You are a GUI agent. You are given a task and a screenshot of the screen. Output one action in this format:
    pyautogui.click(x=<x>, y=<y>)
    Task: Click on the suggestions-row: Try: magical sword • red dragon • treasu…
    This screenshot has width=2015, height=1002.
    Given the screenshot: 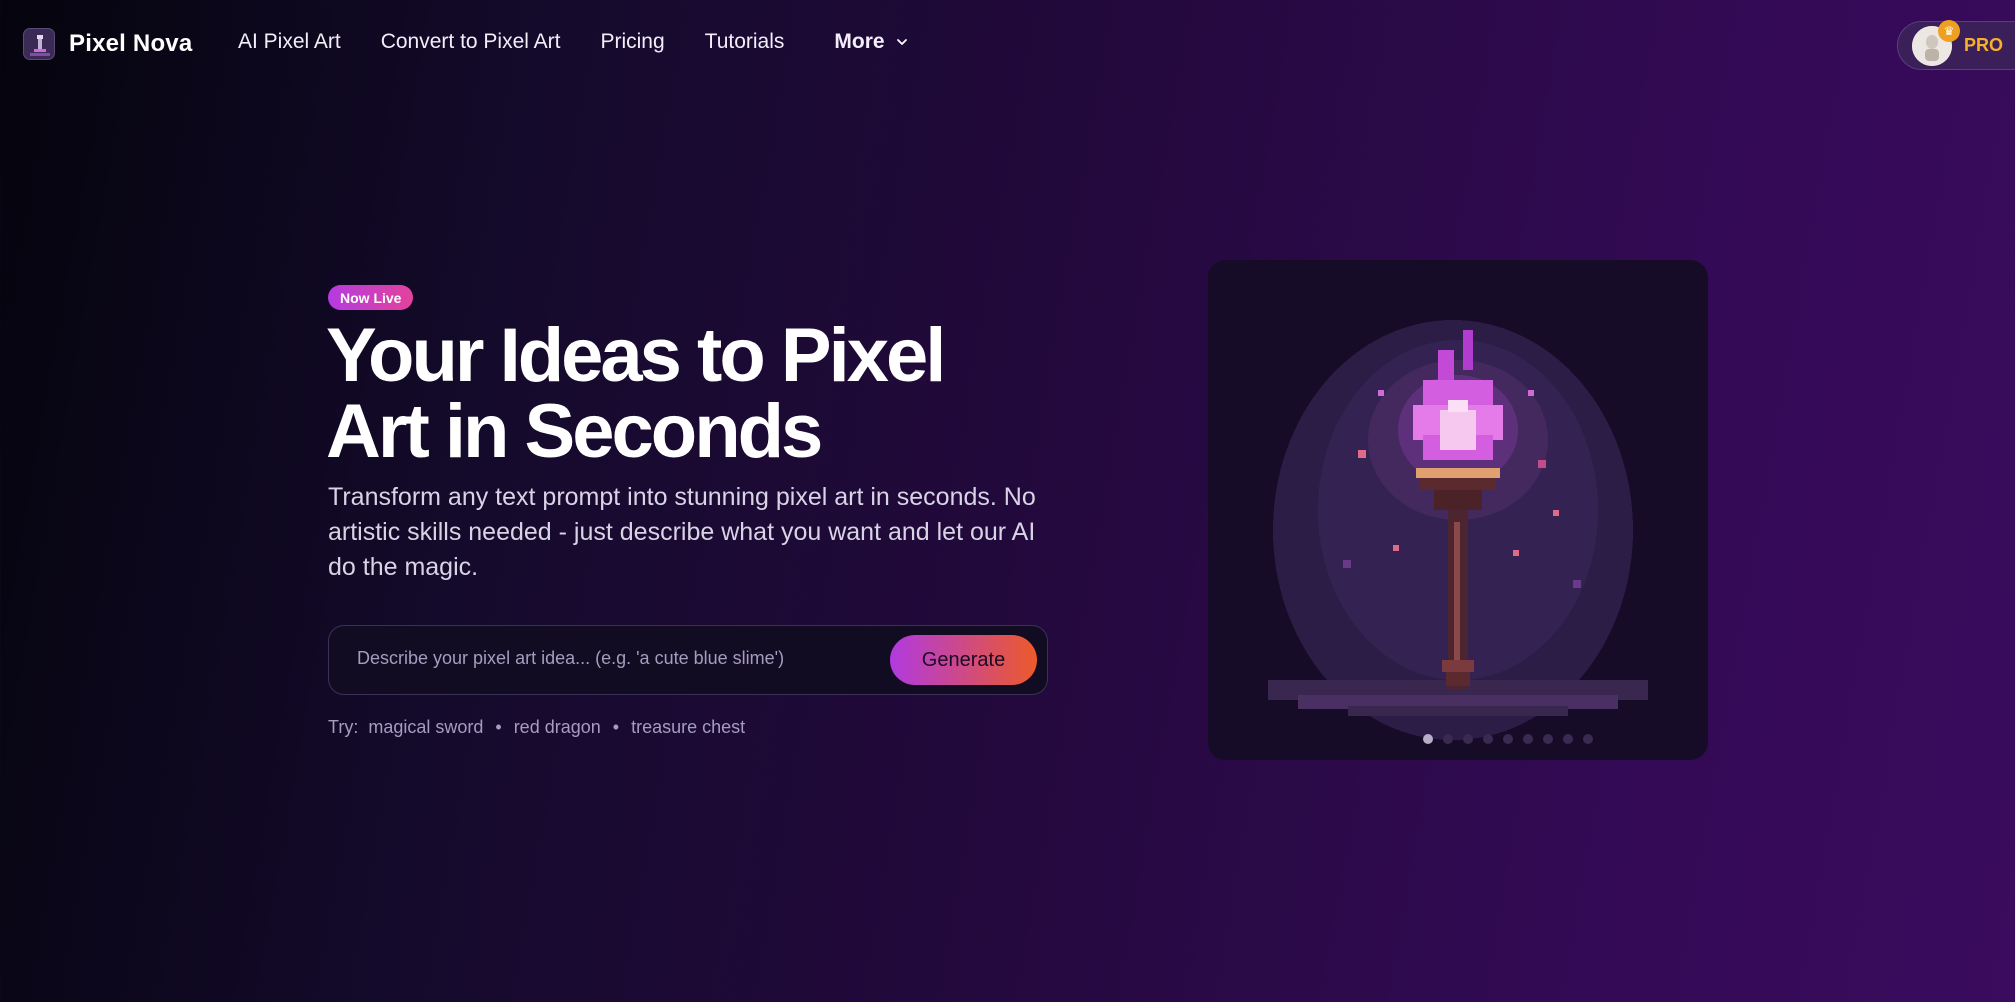 What is the action you would take?
    pyautogui.click(x=536, y=727)
    